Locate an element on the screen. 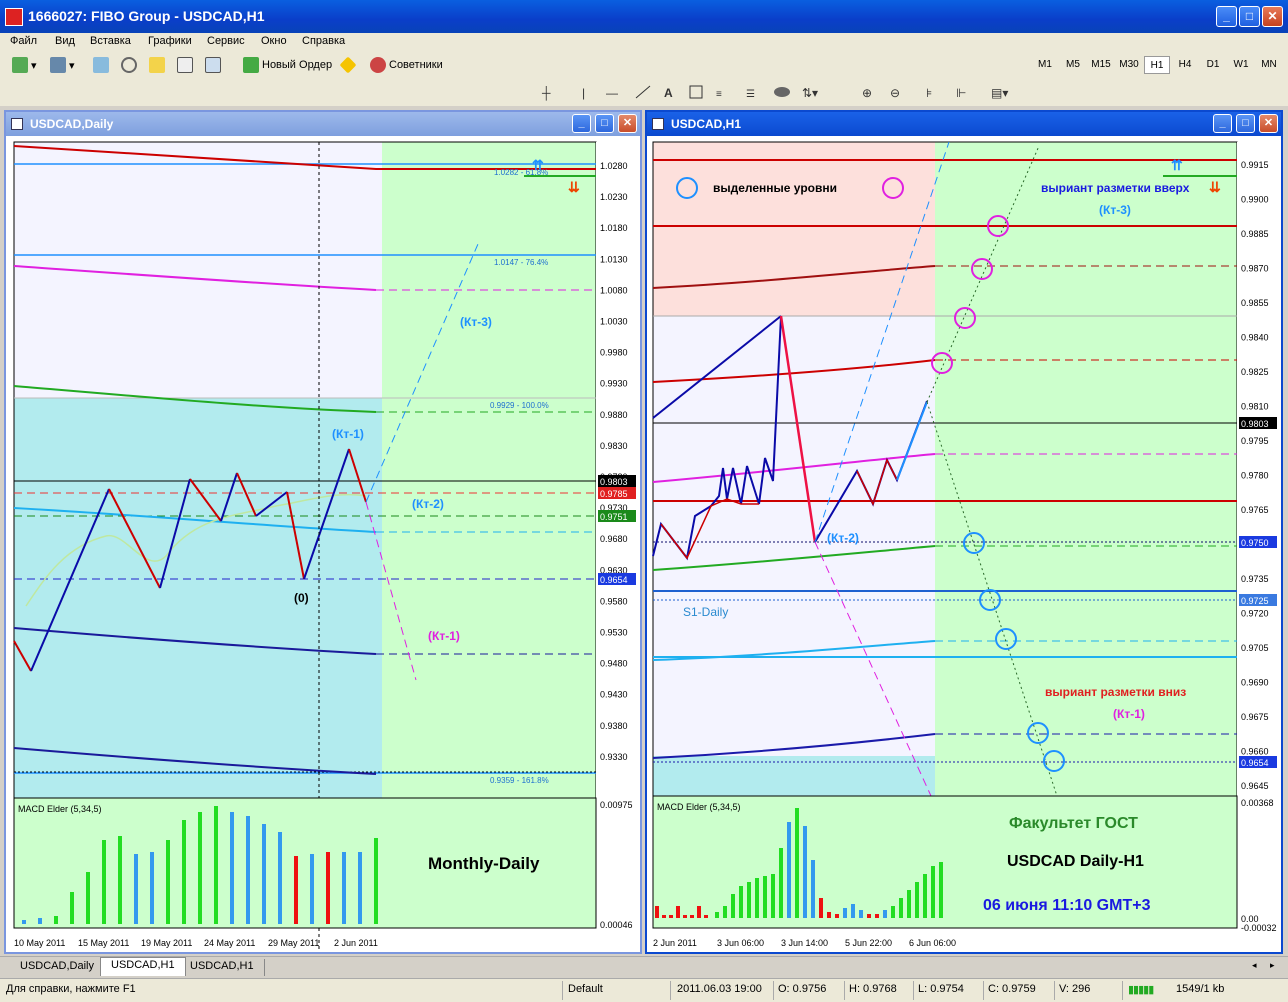 The width and height of the screenshot is (1288, 1002). price-axis-label: 0.9735 is located at coordinates (1255, 579).